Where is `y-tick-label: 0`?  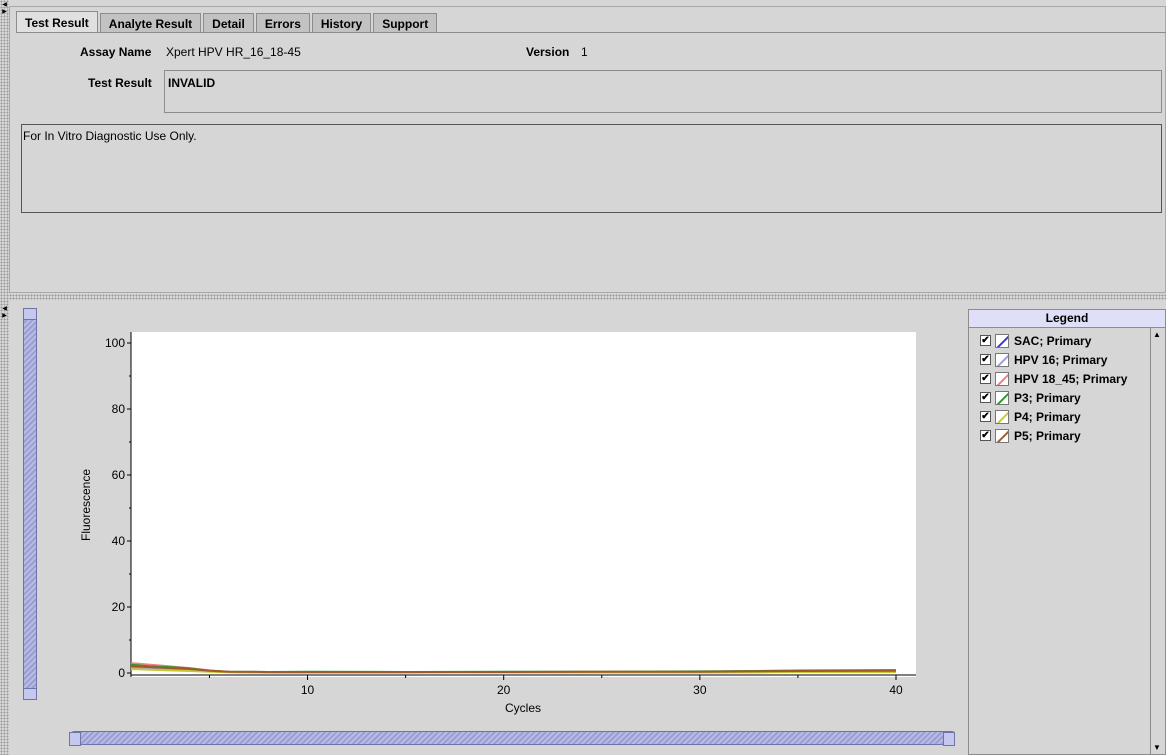
y-tick-label: 0 is located at coordinates (121, 673).